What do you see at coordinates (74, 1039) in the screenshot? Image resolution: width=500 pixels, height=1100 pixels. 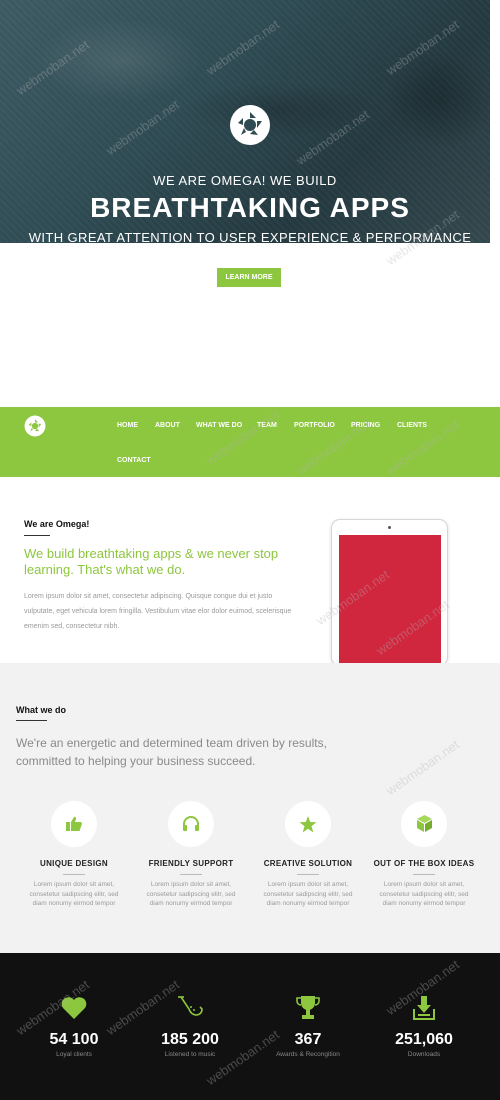 I see `stat-number: 54 100` at bounding box center [74, 1039].